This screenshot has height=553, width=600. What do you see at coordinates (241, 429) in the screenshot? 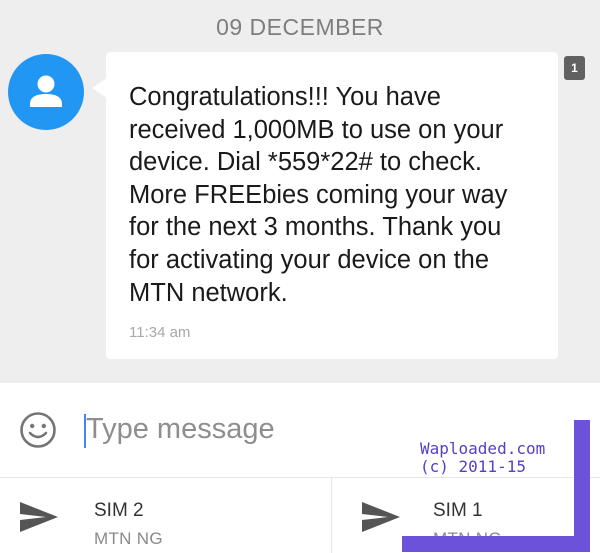
I see `message-input` at bounding box center [241, 429].